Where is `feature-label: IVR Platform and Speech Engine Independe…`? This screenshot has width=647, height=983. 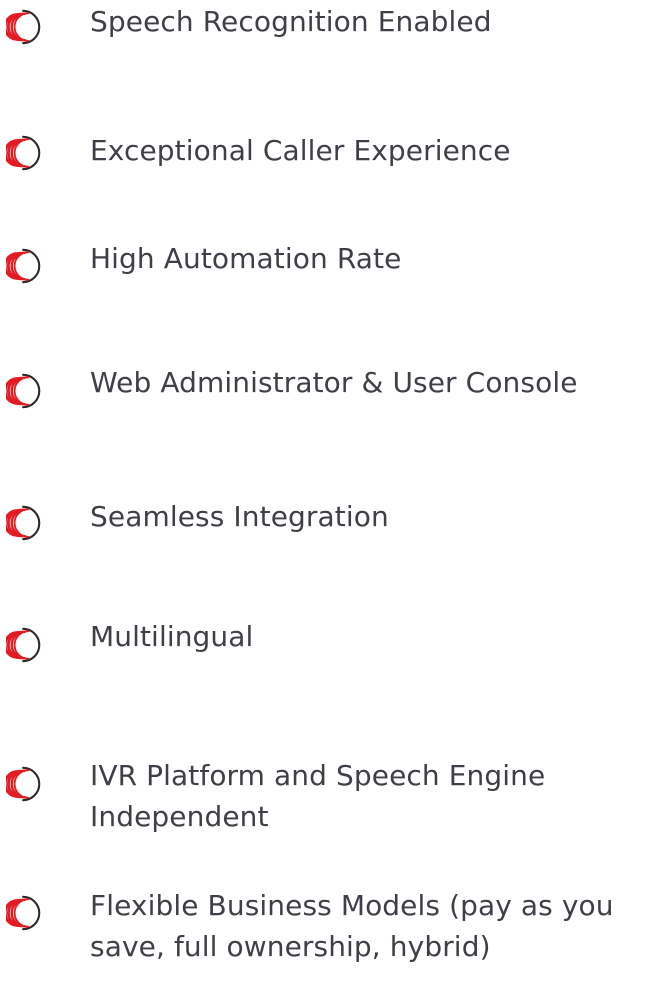 feature-label: IVR Platform and Speech Engine Independe… is located at coordinates (318, 796).